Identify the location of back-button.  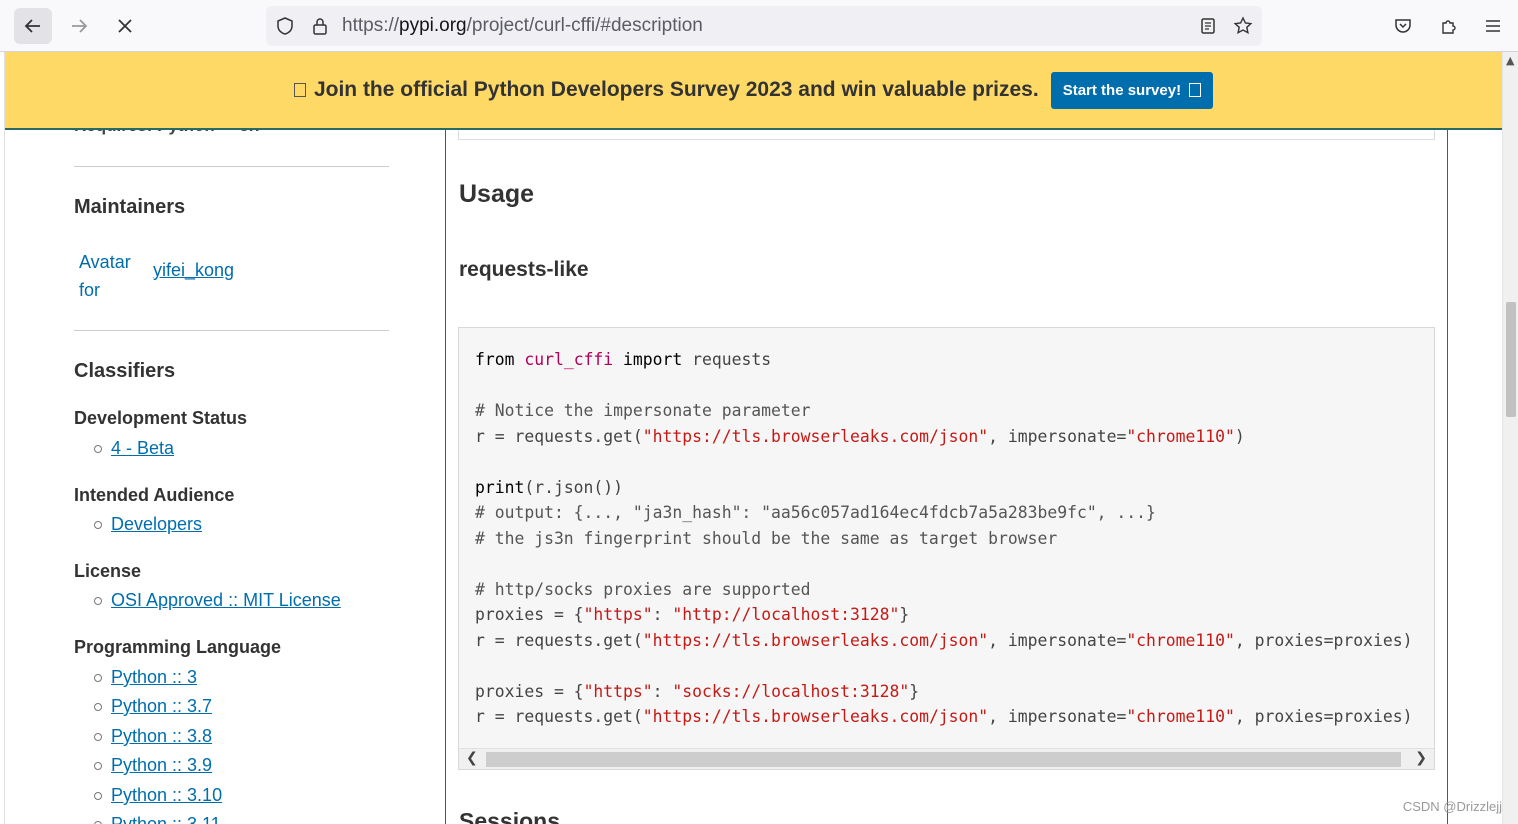
(33, 26).